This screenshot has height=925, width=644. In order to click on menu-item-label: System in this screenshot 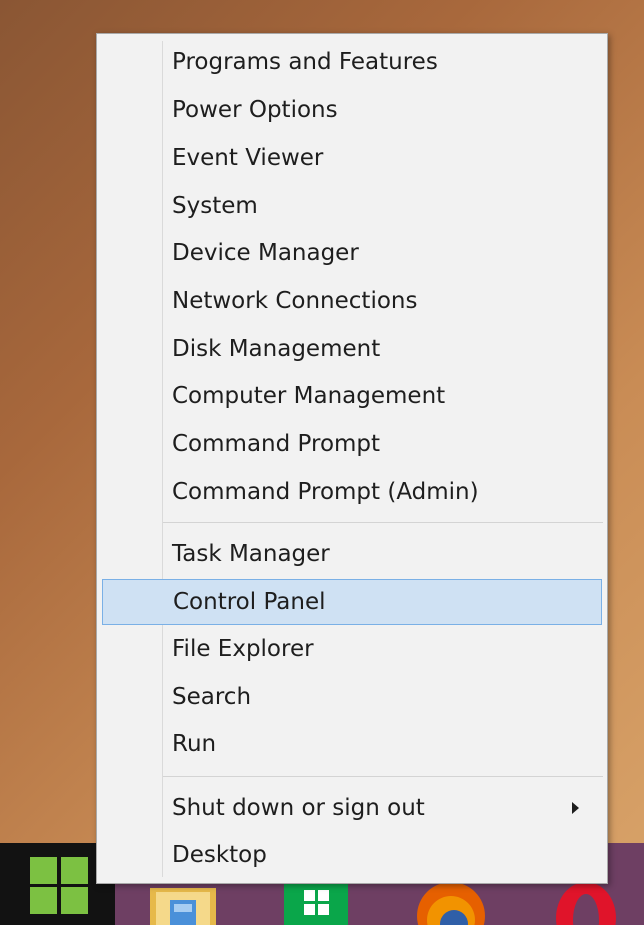, I will do `click(215, 206)`.